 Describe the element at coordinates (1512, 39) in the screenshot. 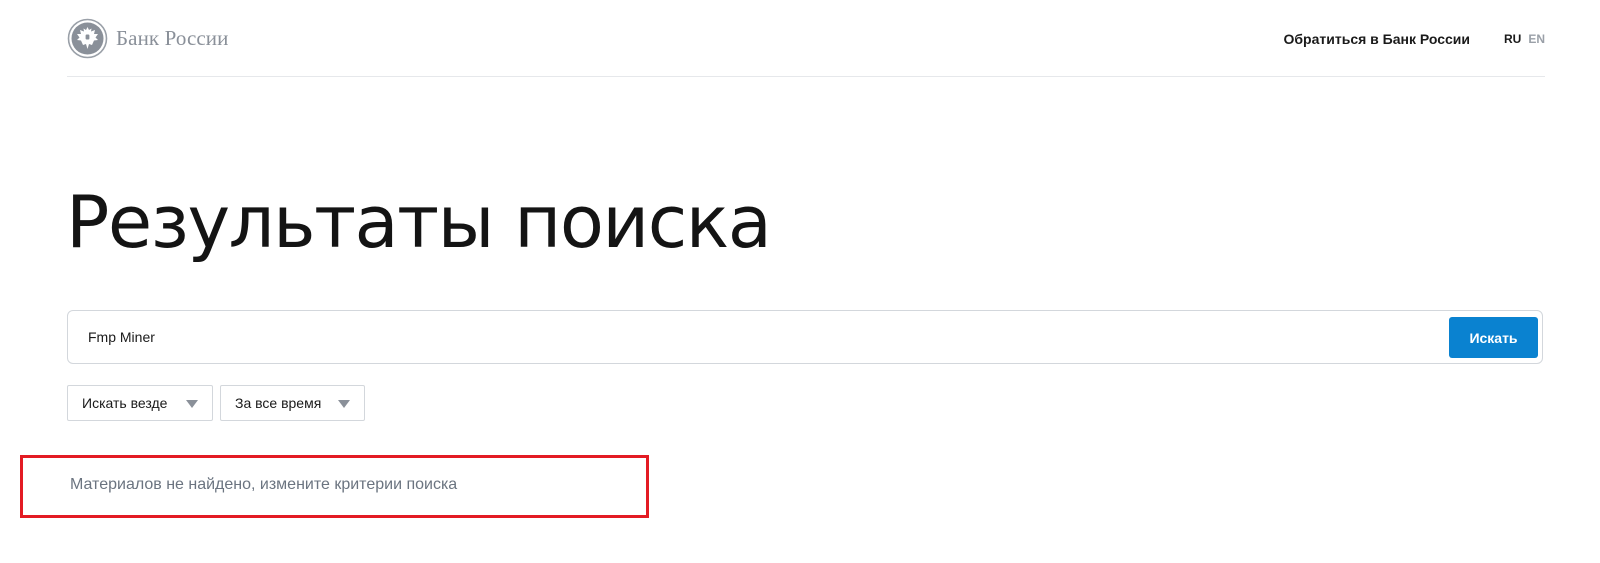

I see `lang-ru: RU` at that location.